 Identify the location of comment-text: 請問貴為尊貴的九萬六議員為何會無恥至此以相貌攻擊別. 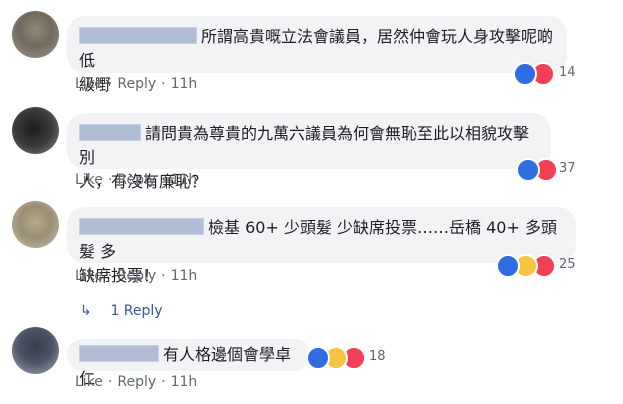
(304, 145).